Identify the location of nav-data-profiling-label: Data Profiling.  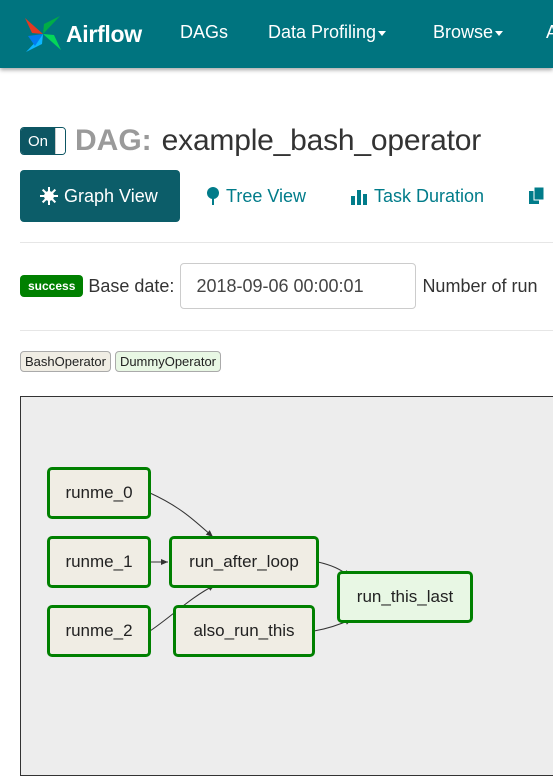
(322, 32).